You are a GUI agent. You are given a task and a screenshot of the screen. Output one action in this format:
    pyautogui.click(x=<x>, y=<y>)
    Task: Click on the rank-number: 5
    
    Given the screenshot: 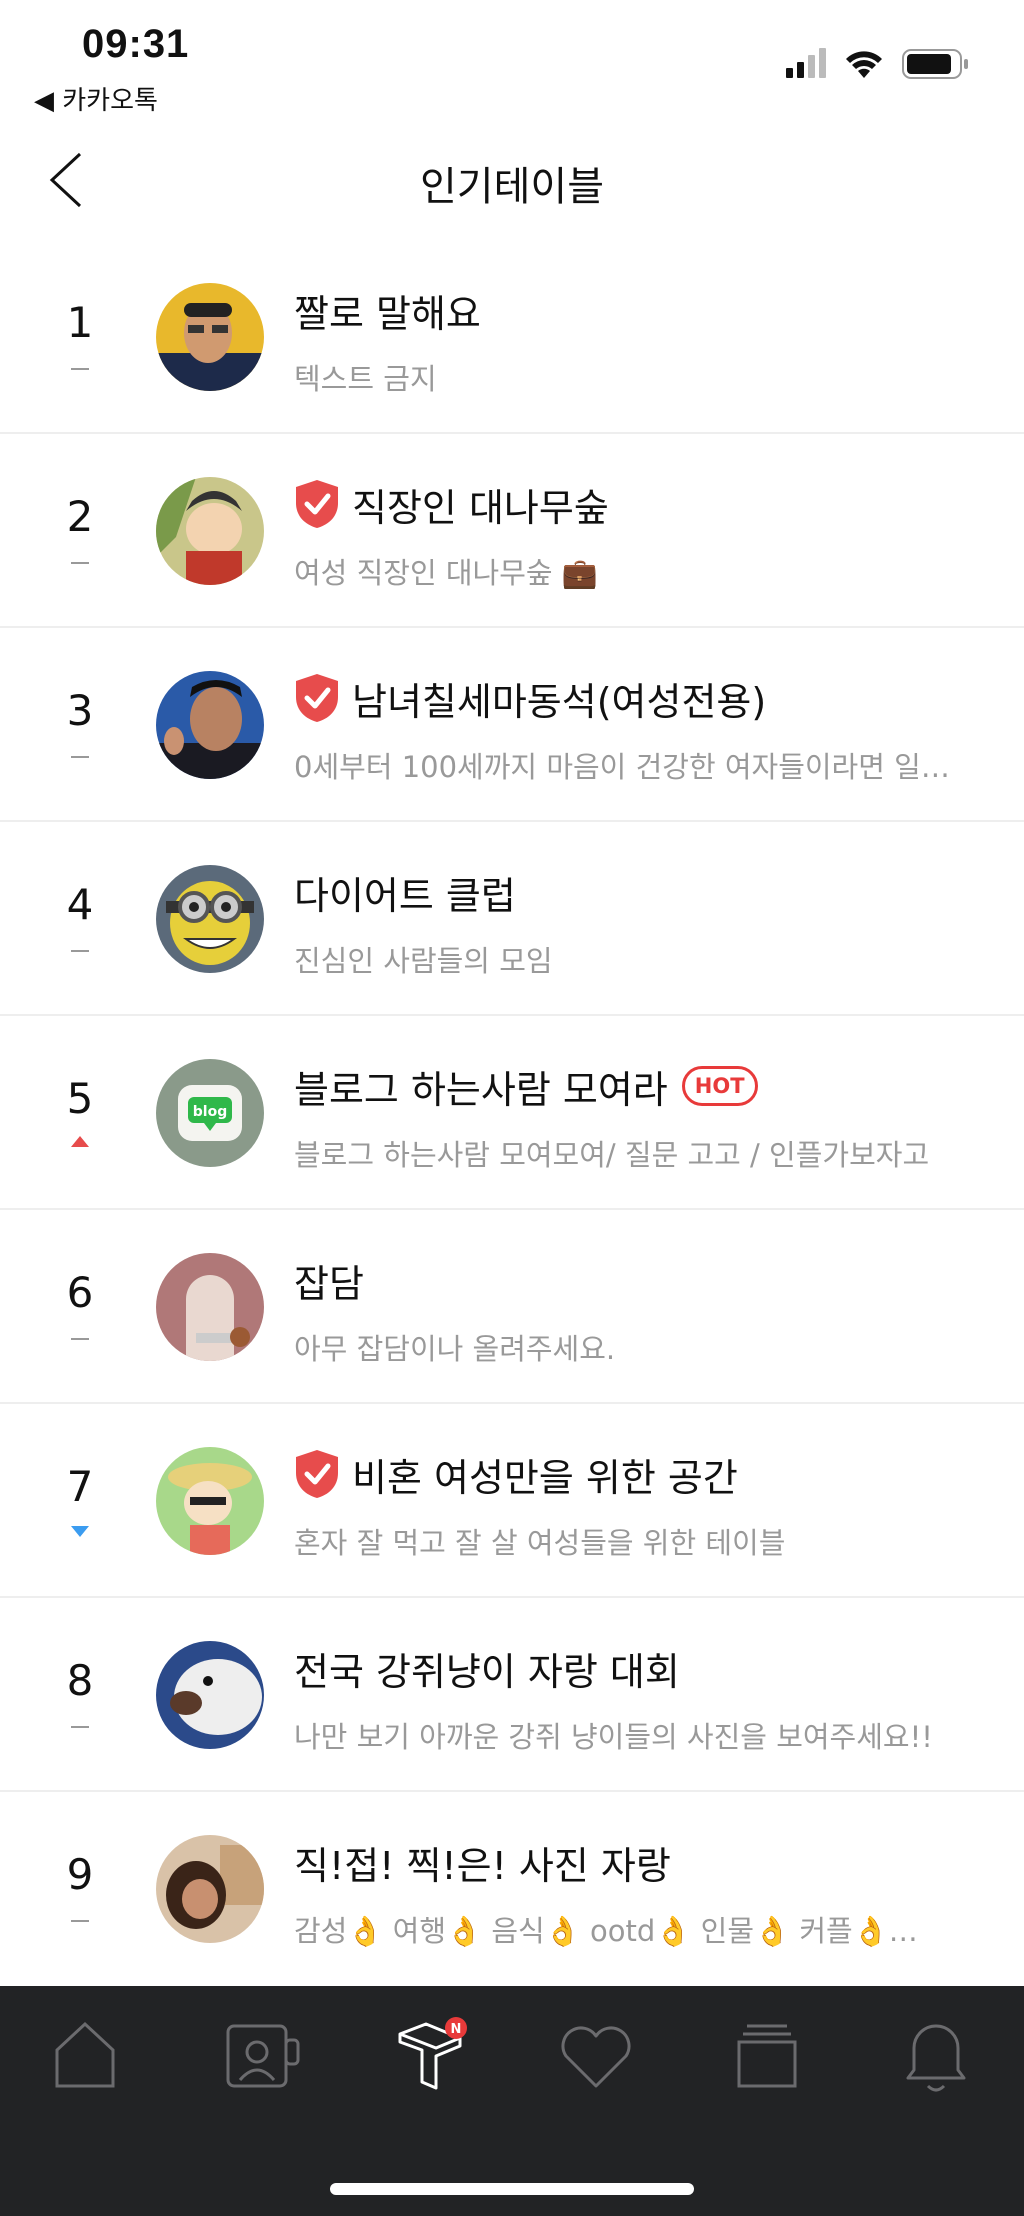 What is the action you would take?
    pyautogui.click(x=80, y=1098)
    